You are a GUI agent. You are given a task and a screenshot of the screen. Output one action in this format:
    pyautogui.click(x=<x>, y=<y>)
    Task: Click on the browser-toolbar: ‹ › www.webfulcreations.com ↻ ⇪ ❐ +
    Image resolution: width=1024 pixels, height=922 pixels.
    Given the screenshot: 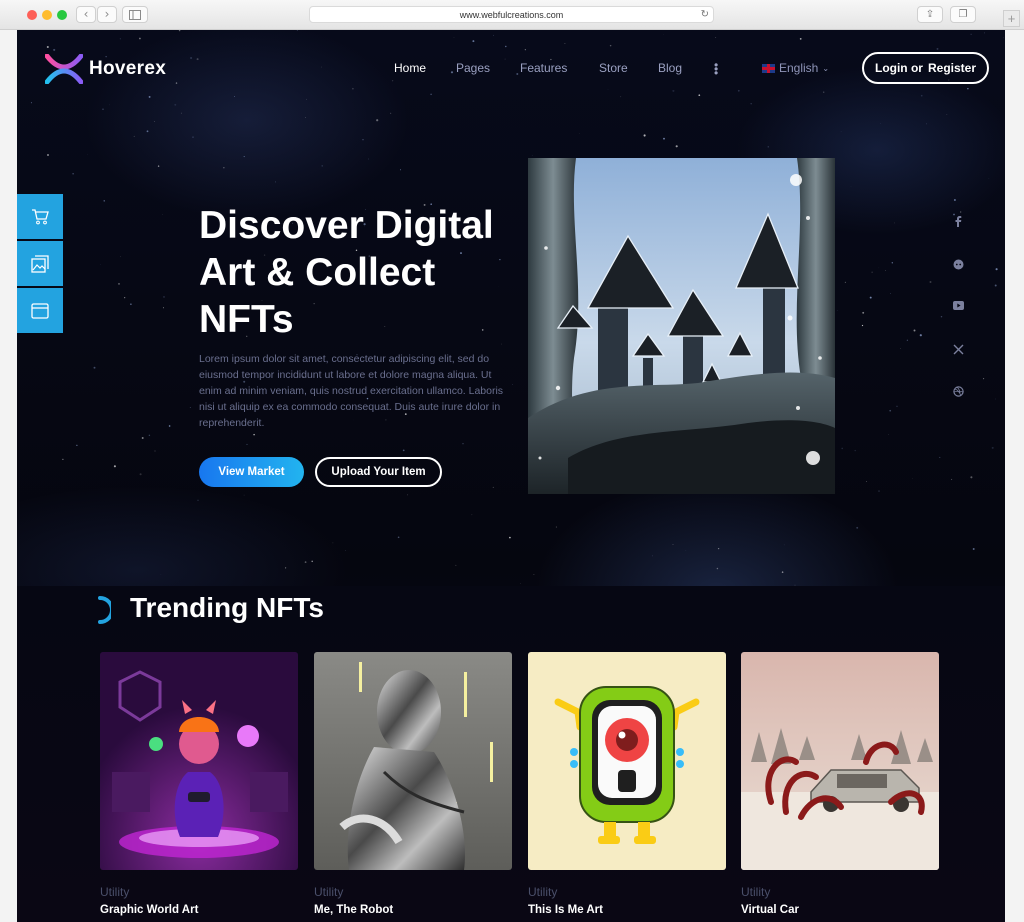 What is the action you would take?
    pyautogui.click(x=512, y=15)
    